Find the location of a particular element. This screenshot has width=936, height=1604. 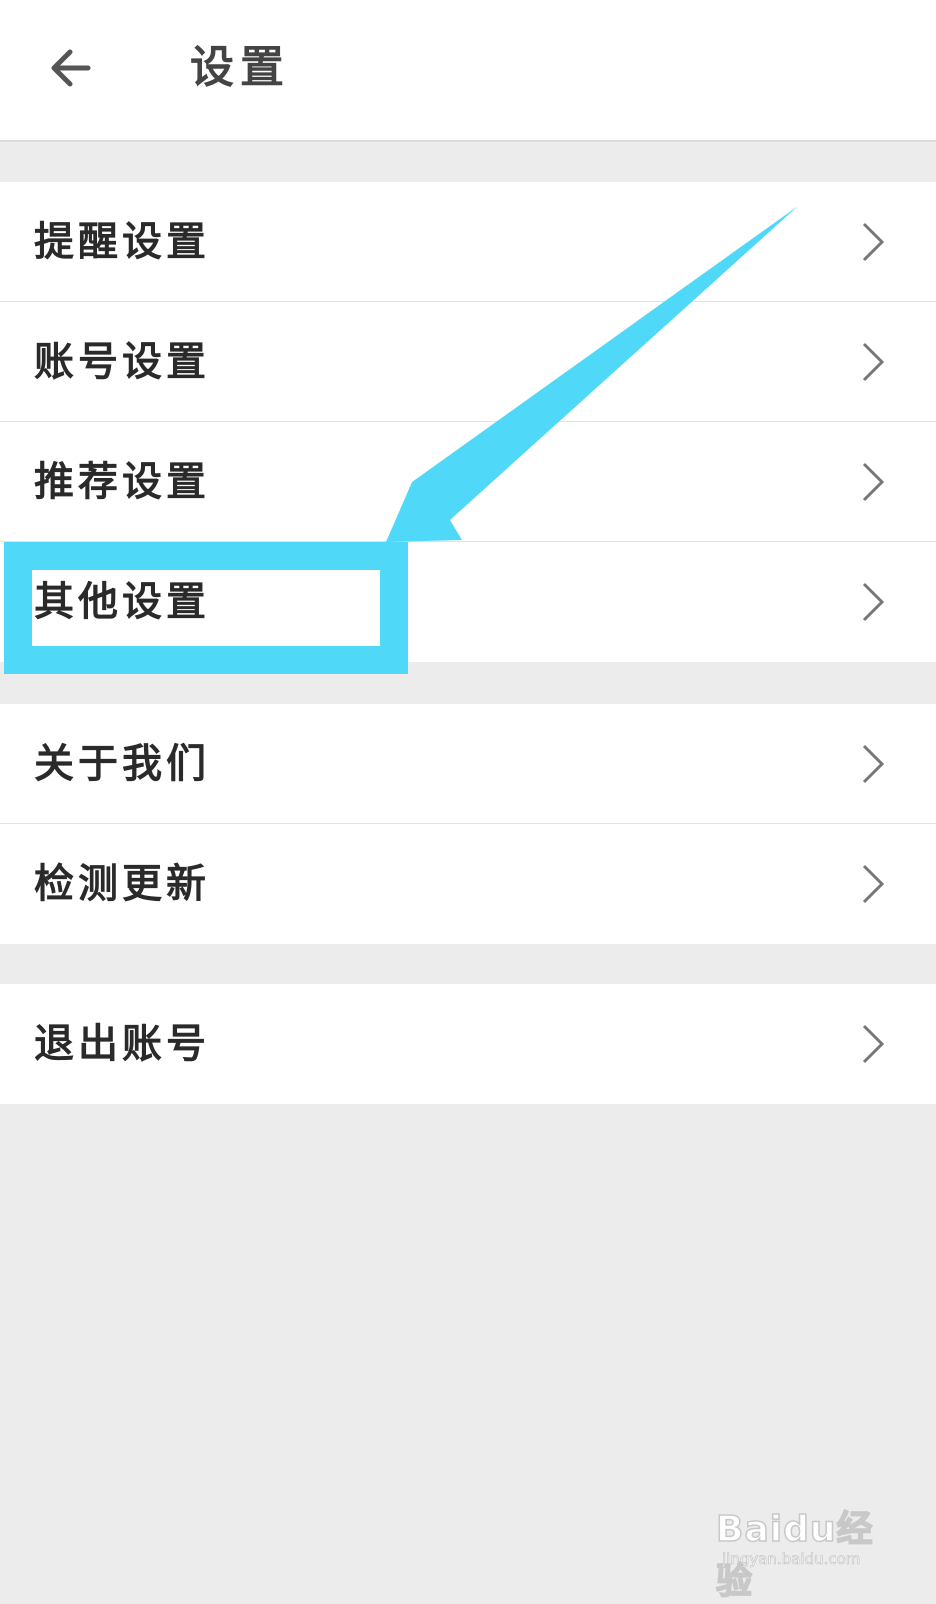

settings-item-label: 提醒设置 is located at coordinates (122, 241).